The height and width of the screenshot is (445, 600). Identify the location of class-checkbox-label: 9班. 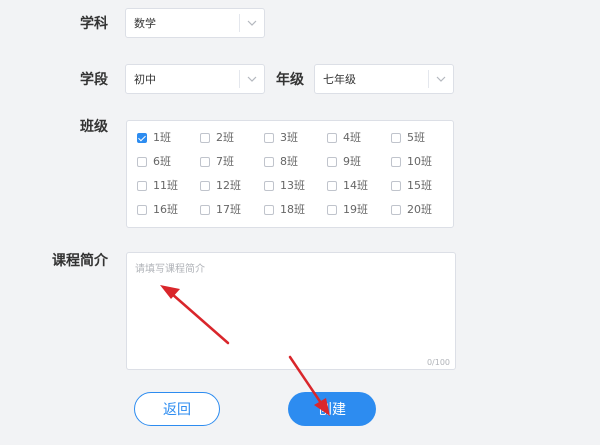
(352, 161).